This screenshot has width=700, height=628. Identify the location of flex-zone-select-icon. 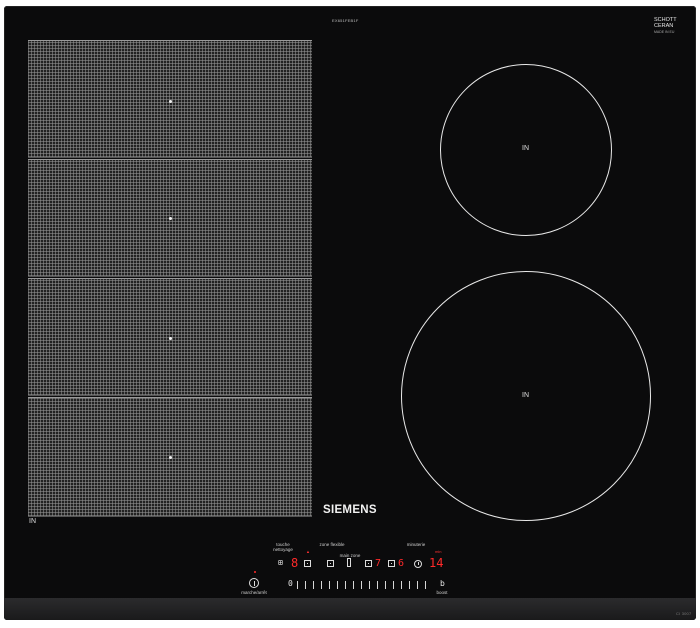
(307, 563).